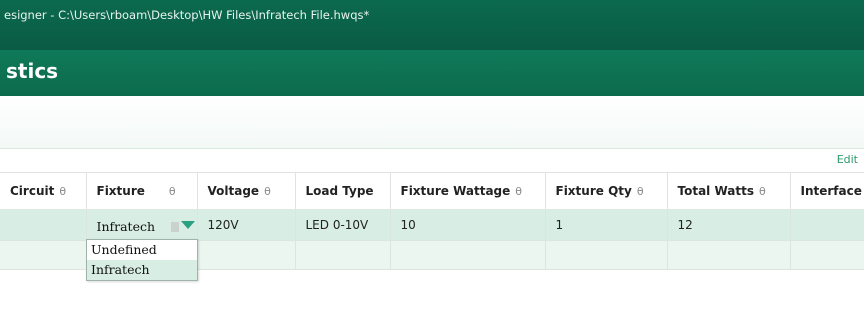  I want to click on column-header-label: Load Type, so click(339, 191).